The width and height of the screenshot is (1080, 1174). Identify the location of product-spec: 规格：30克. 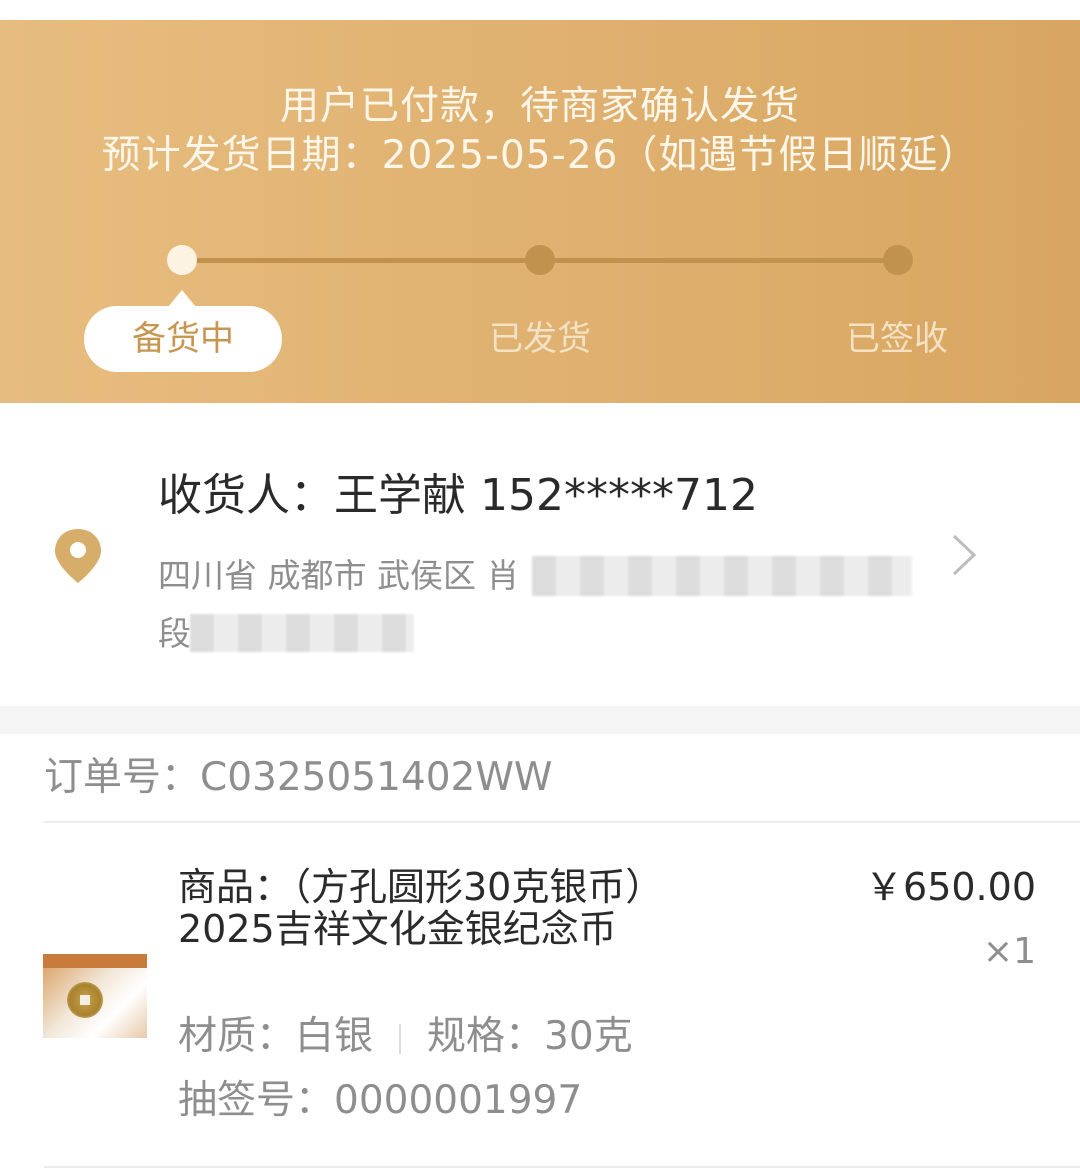
(530, 1036).